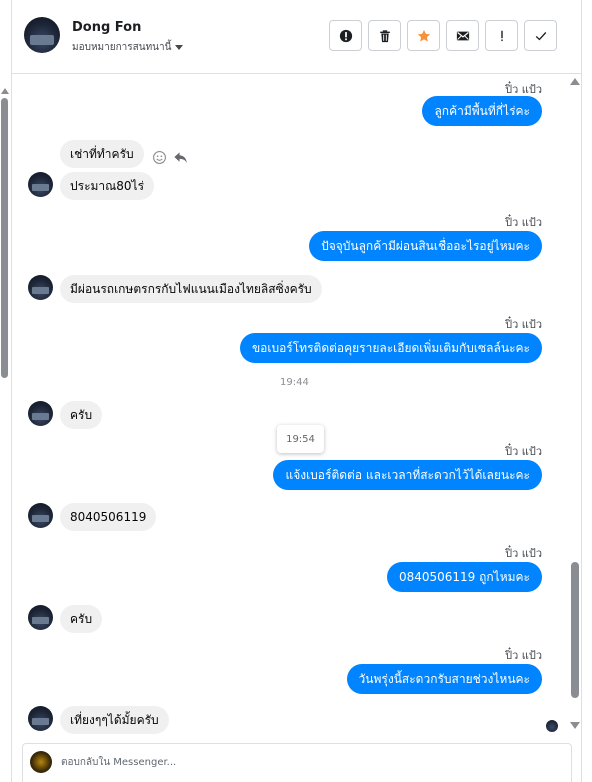  I want to click on timestamp: 19:44, so click(294, 382).